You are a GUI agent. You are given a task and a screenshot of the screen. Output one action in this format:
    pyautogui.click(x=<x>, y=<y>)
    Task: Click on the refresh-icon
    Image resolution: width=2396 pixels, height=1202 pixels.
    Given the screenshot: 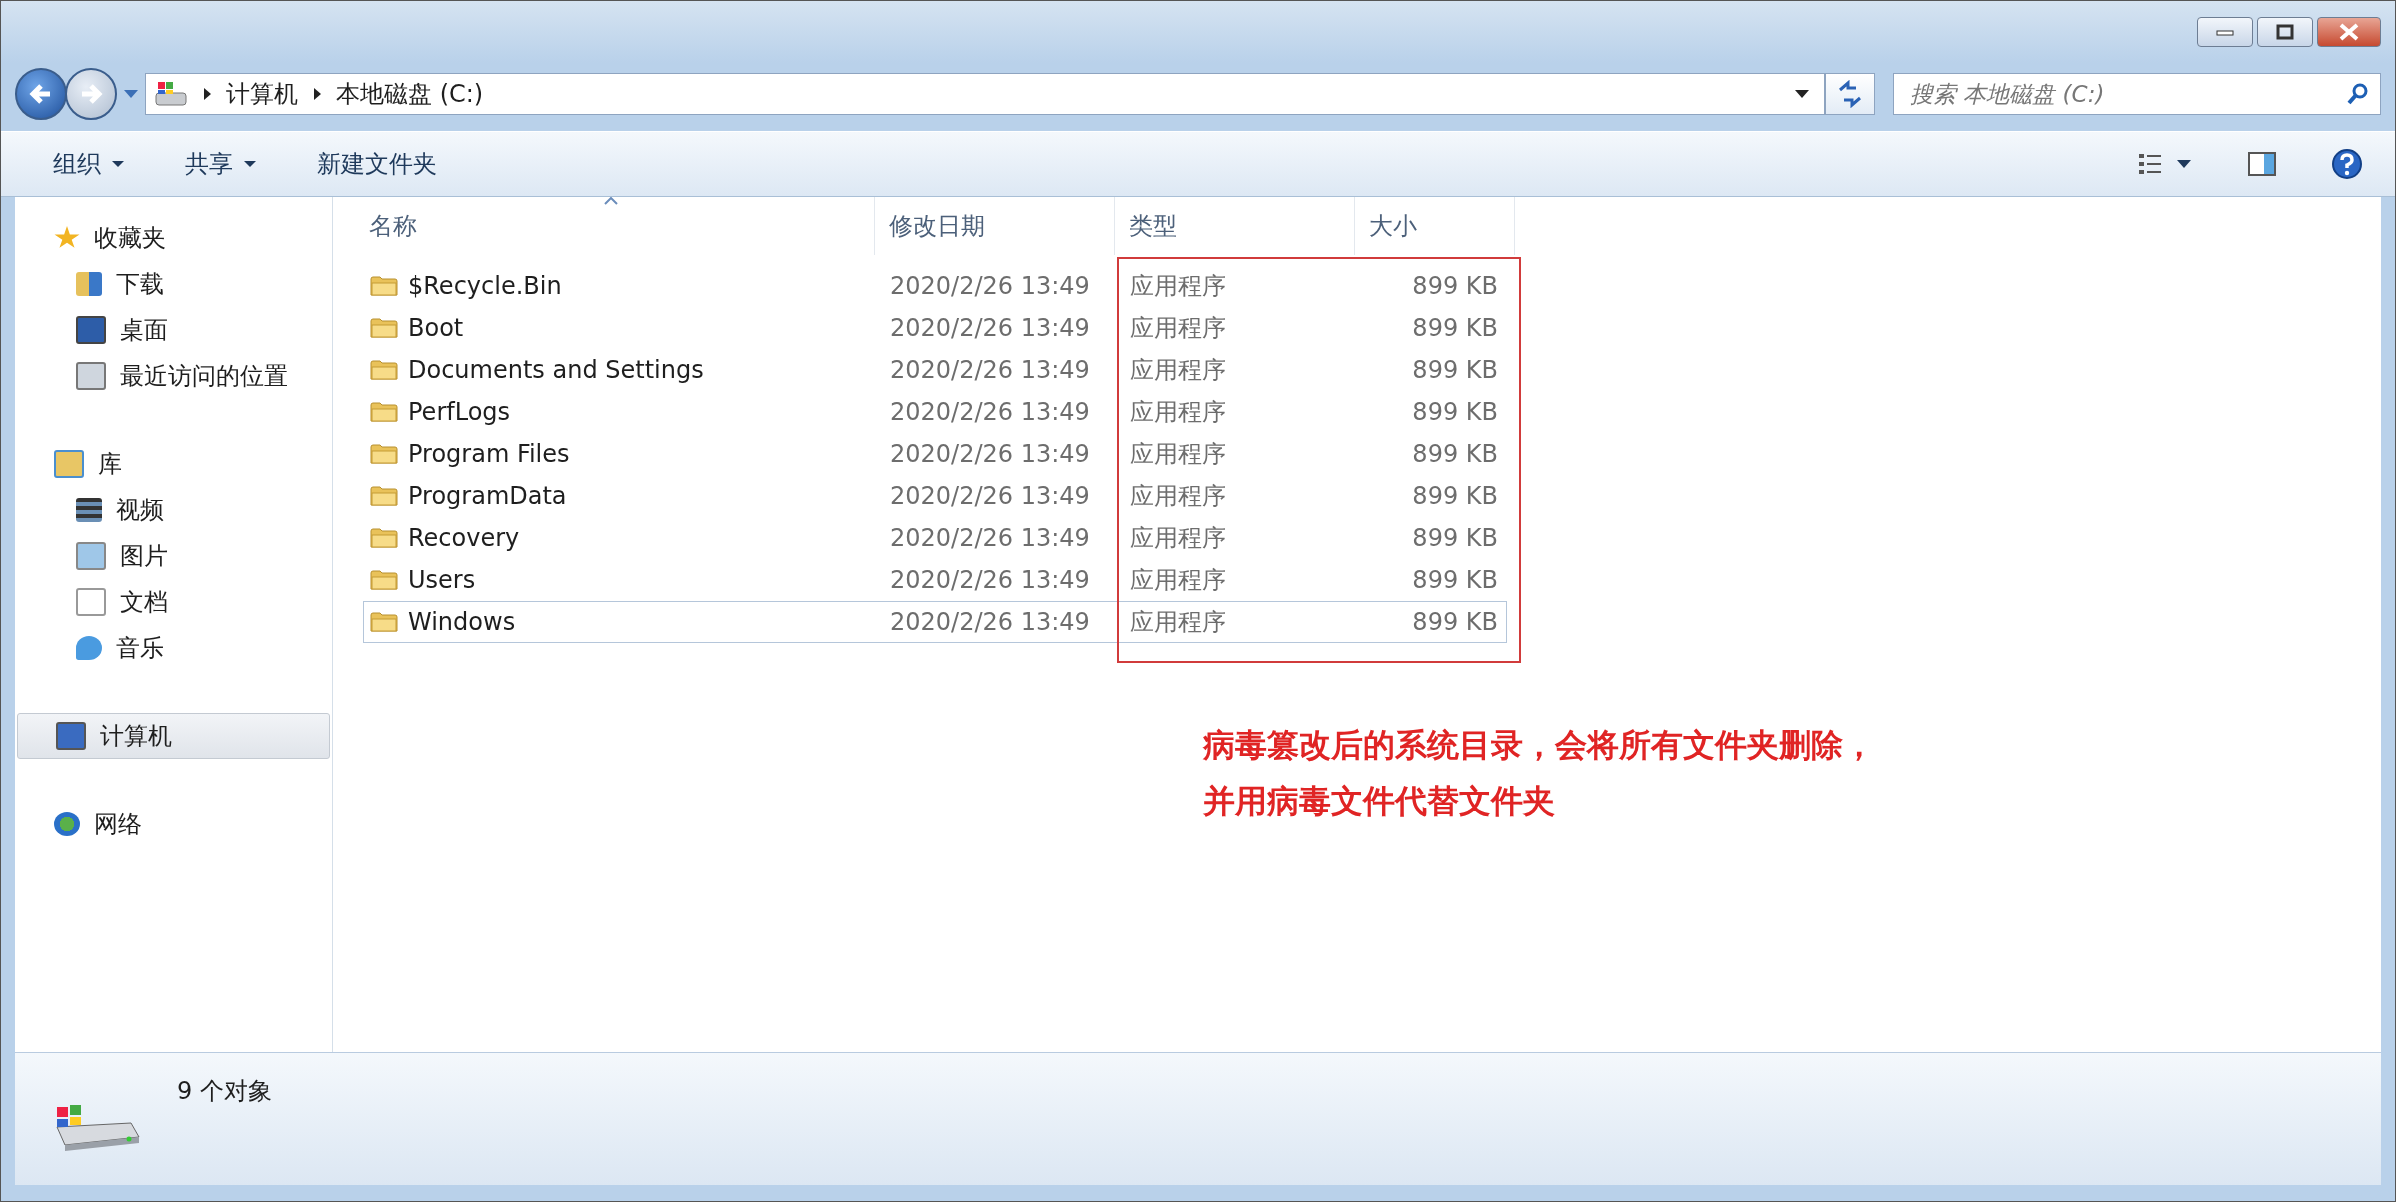 What is the action you would take?
    pyautogui.click(x=1850, y=94)
    